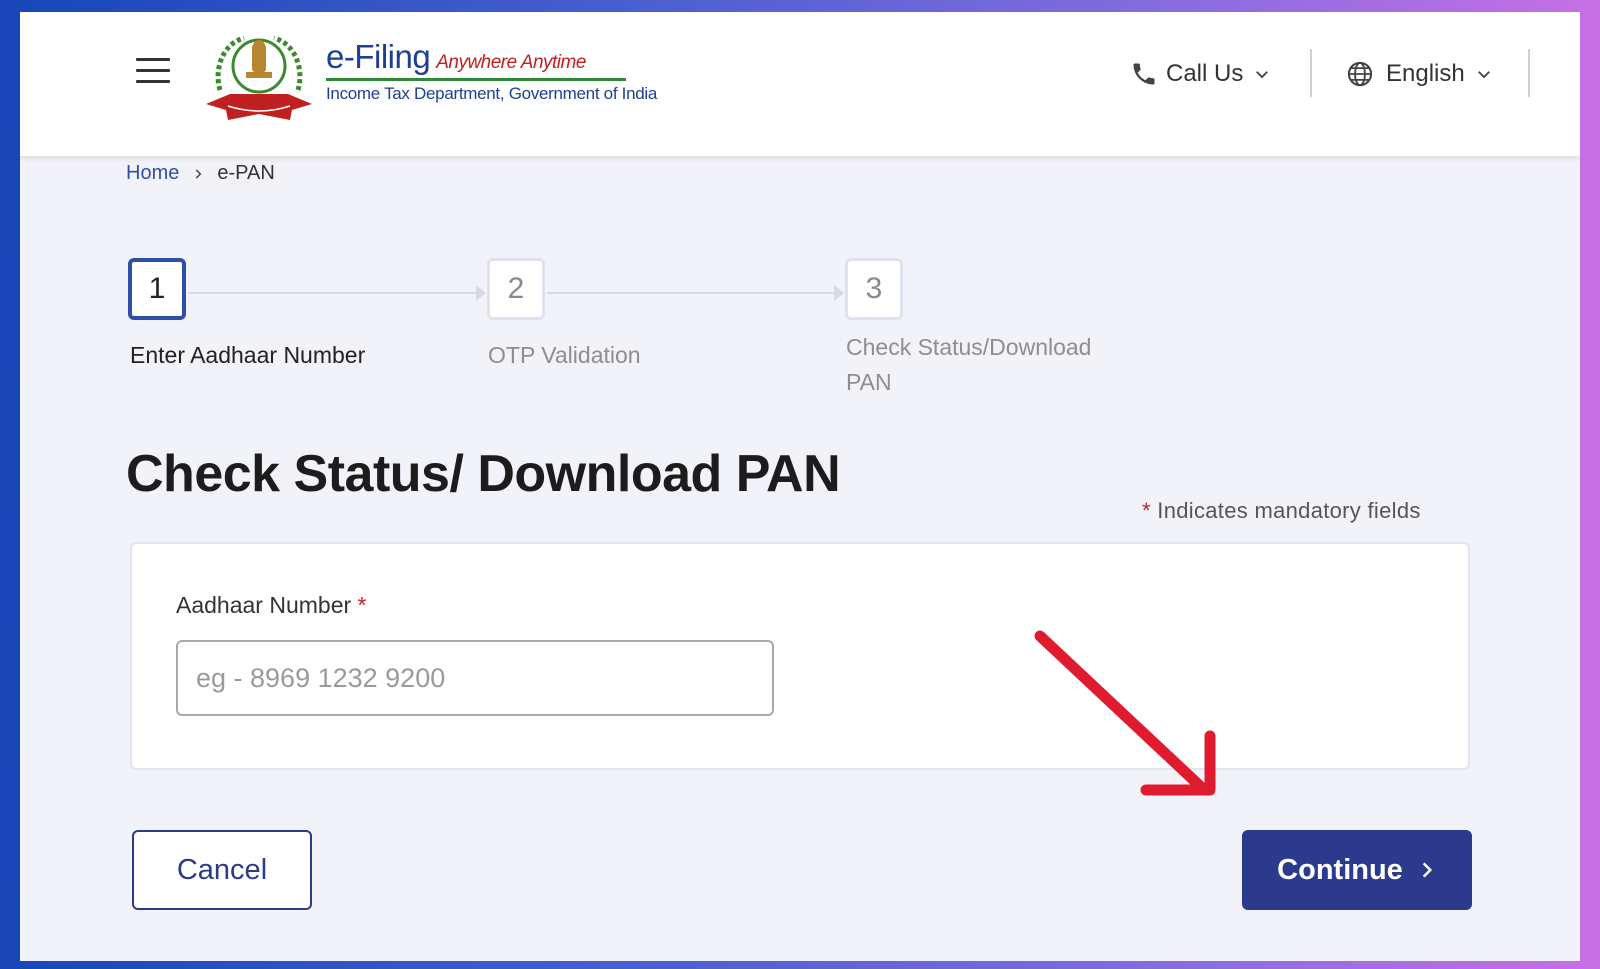 The width and height of the screenshot is (1600, 969). I want to click on phone-icon, so click(1144, 74).